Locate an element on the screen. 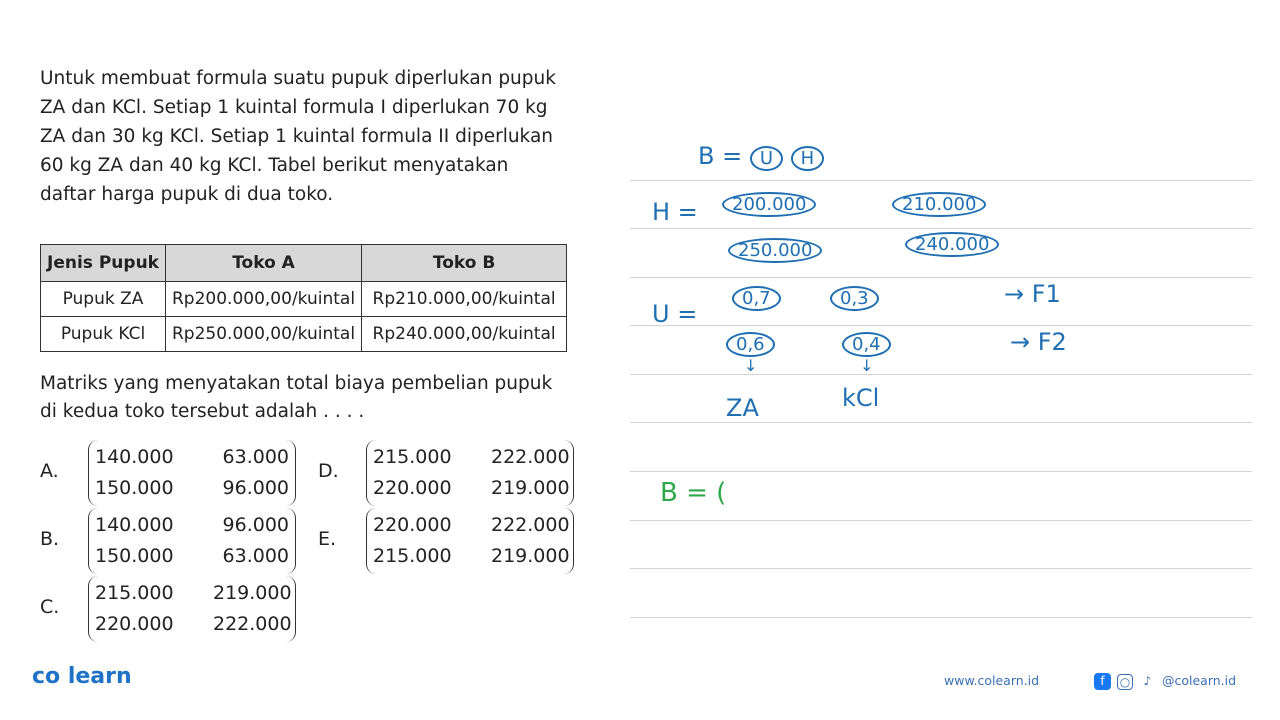 This screenshot has height=720, width=1280. choice-label: A. is located at coordinates (49, 471).